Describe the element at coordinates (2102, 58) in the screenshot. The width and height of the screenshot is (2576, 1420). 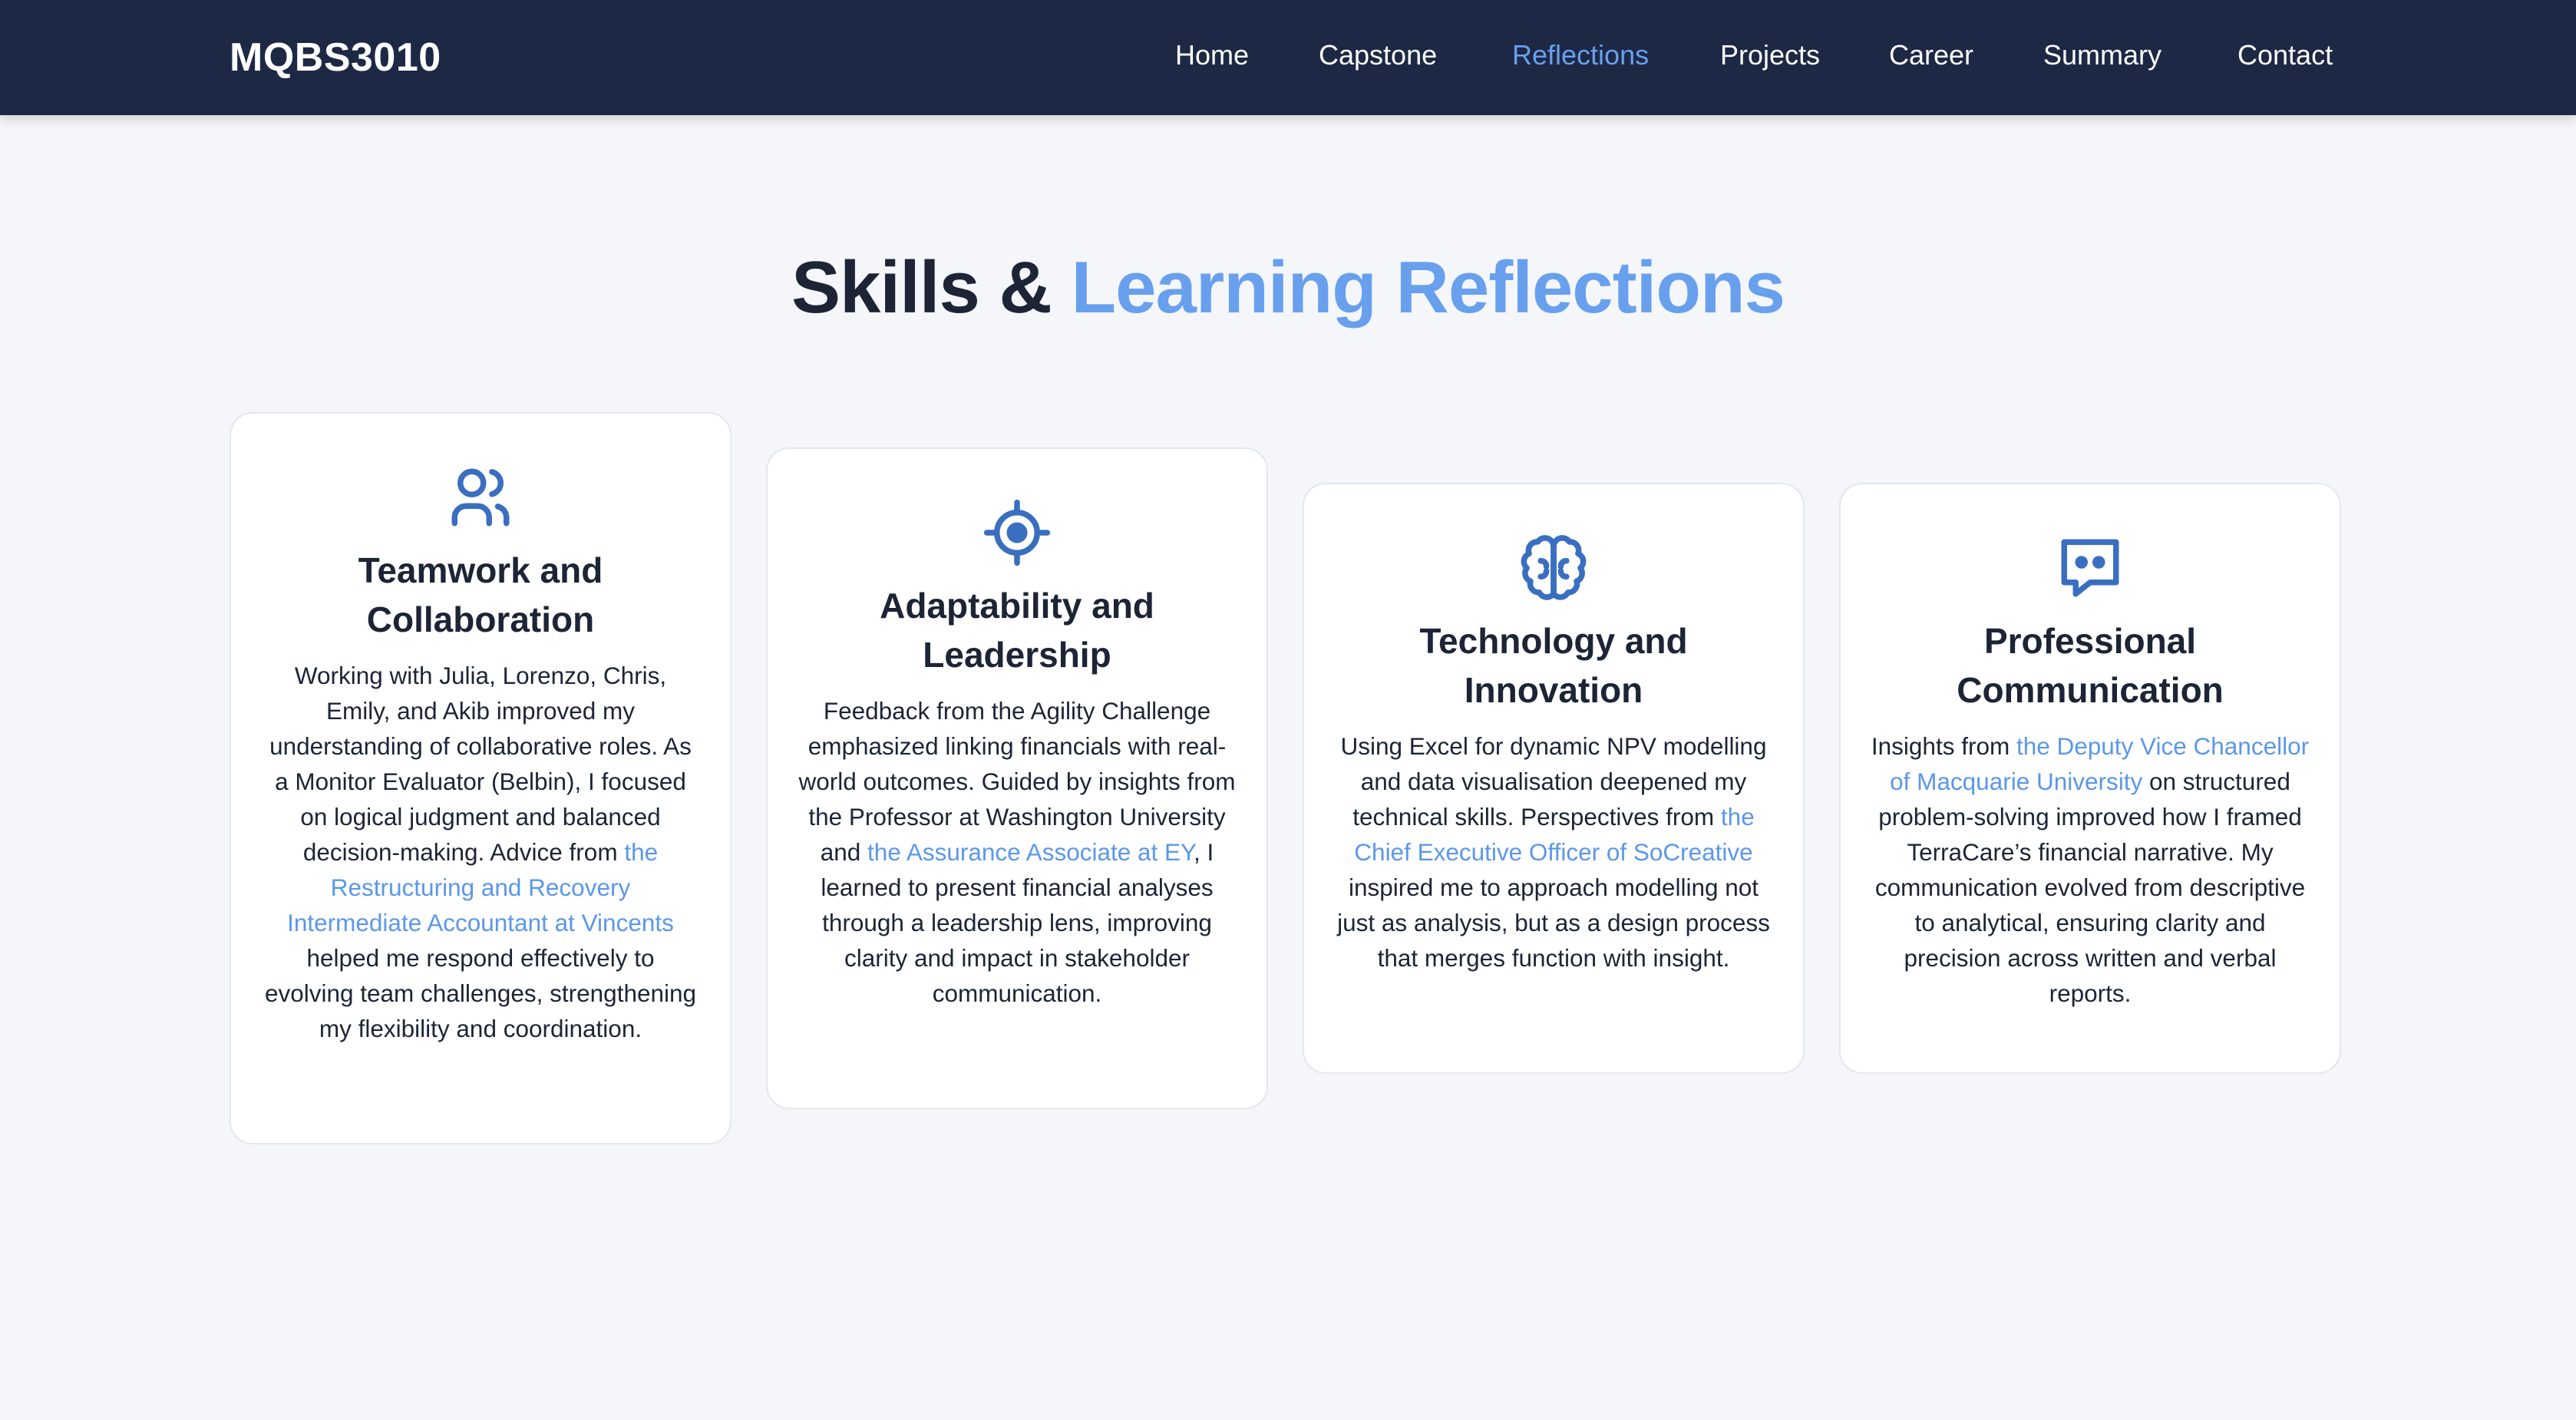
I see `nav-link-summary: Summary` at that location.